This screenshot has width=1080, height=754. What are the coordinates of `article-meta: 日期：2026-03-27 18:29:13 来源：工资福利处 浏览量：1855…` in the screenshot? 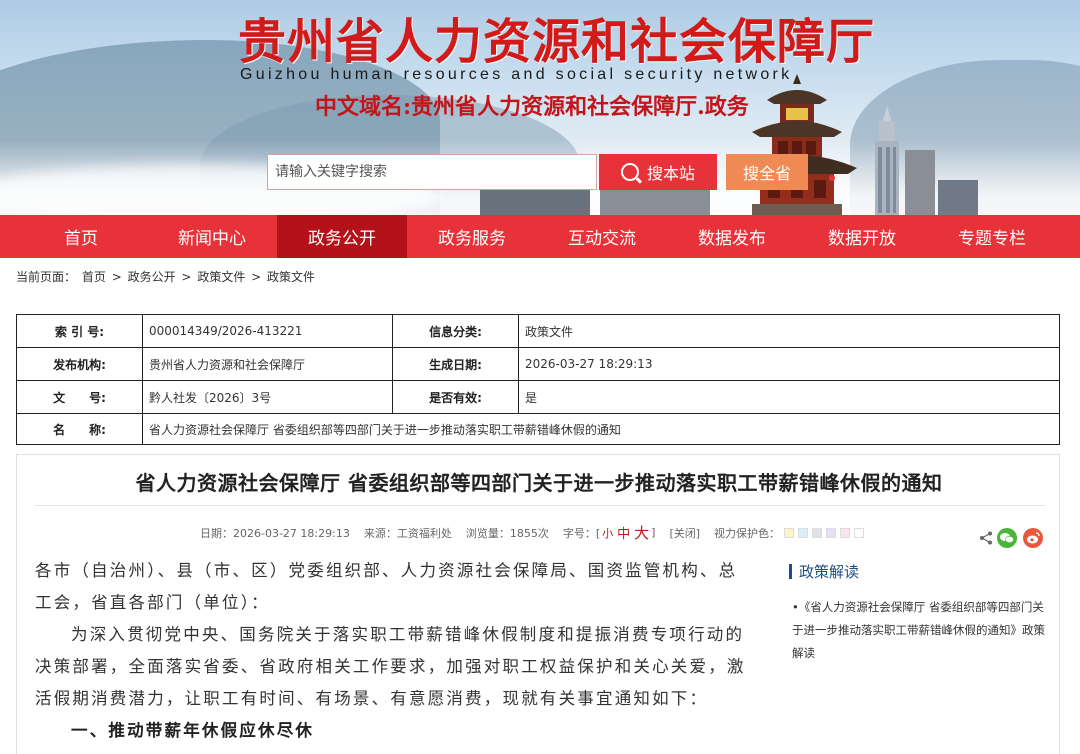 It's located at (532, 532).